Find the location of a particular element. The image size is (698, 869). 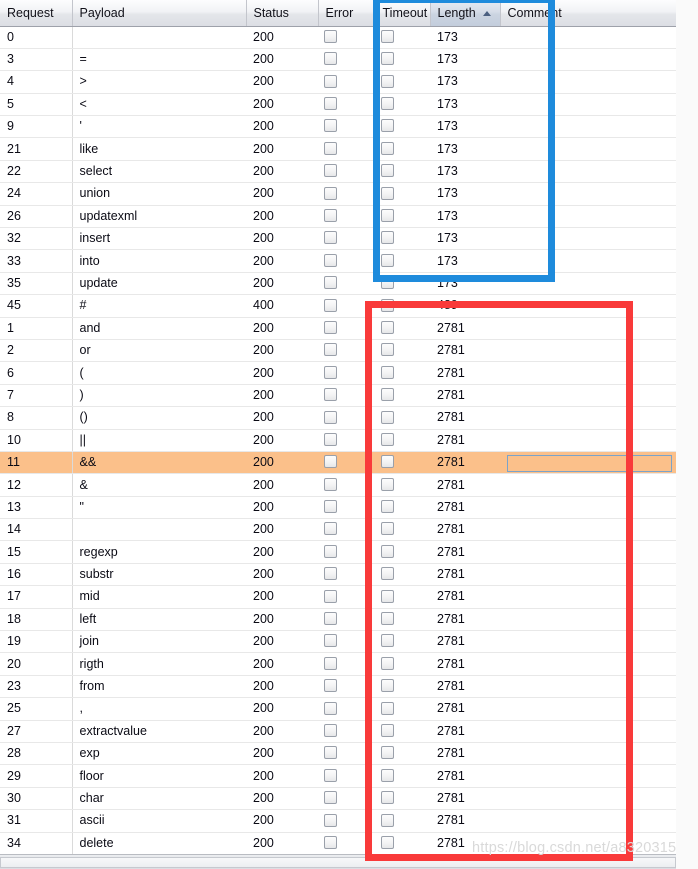

cell-request: 31 is located at coordinates (36, 821).